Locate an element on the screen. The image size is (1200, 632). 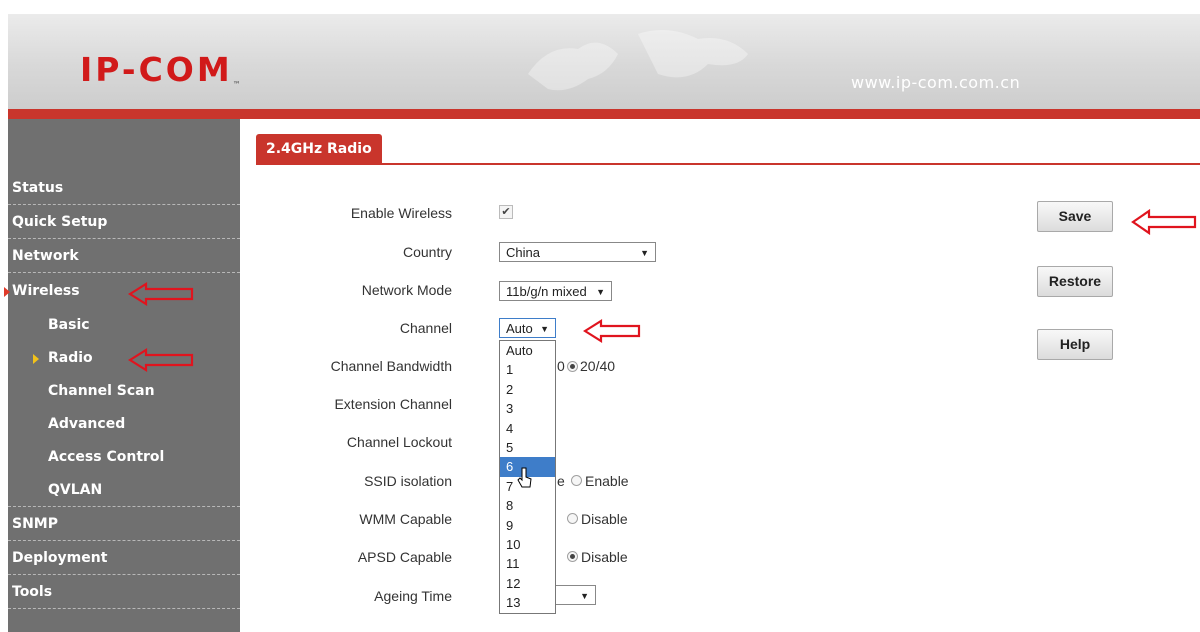
ageing-time-label: Ageing Time is located at coordinates (413, 596).